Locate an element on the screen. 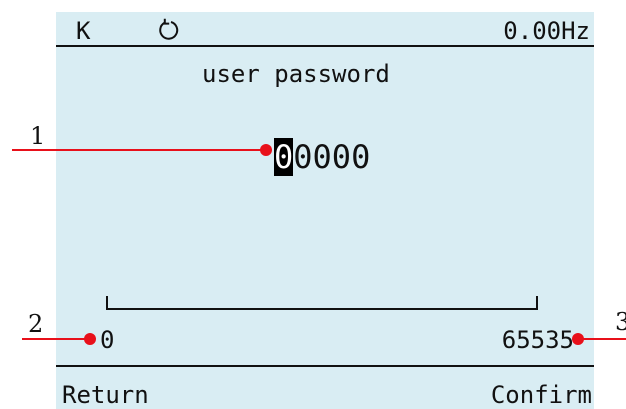 The image size is (626, 409). password-input: 00000 is located at coordinates (322, 157).